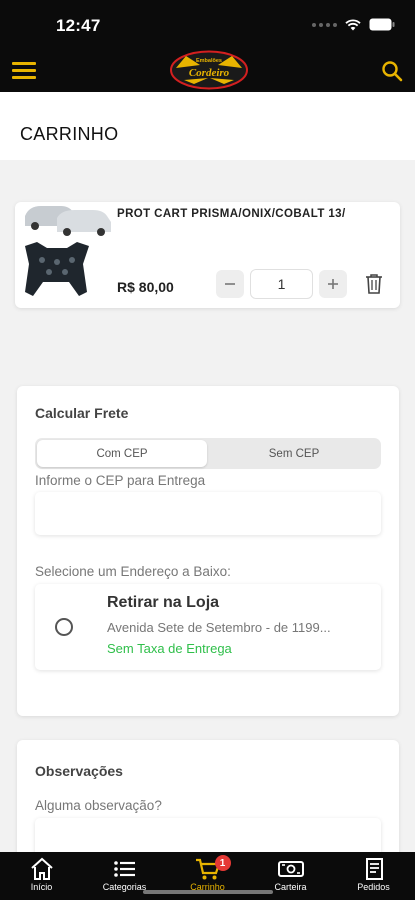  Describe the element at coordinates (79, 771) in the screenshot. I see `notes-title: Observações` at that location.